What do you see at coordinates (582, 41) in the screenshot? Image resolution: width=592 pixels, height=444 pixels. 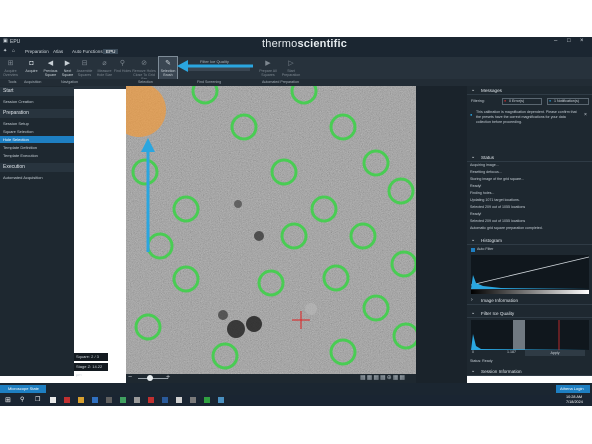 I see `close-icon: ×` at bounding box center [582, 41].